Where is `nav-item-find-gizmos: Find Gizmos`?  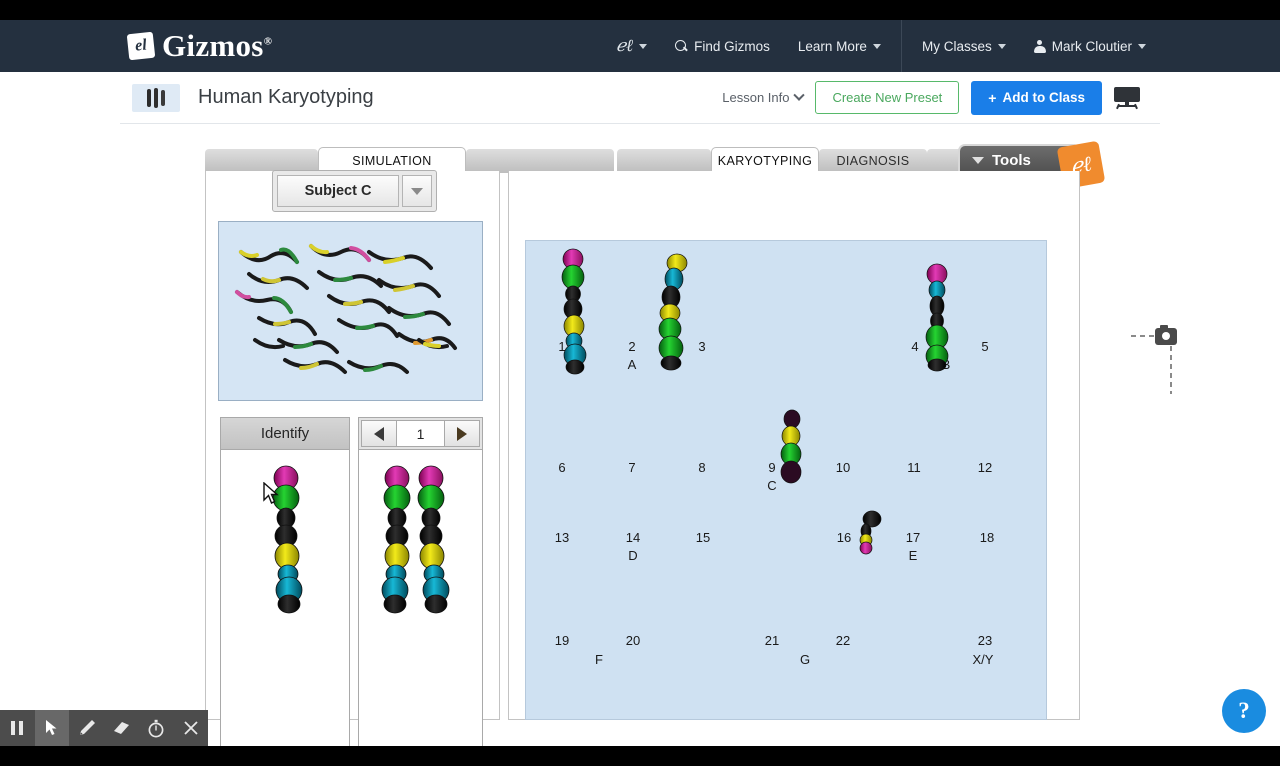
nav-item-find-gizmos: Find Gizmos is located at coordinates (722, 46).